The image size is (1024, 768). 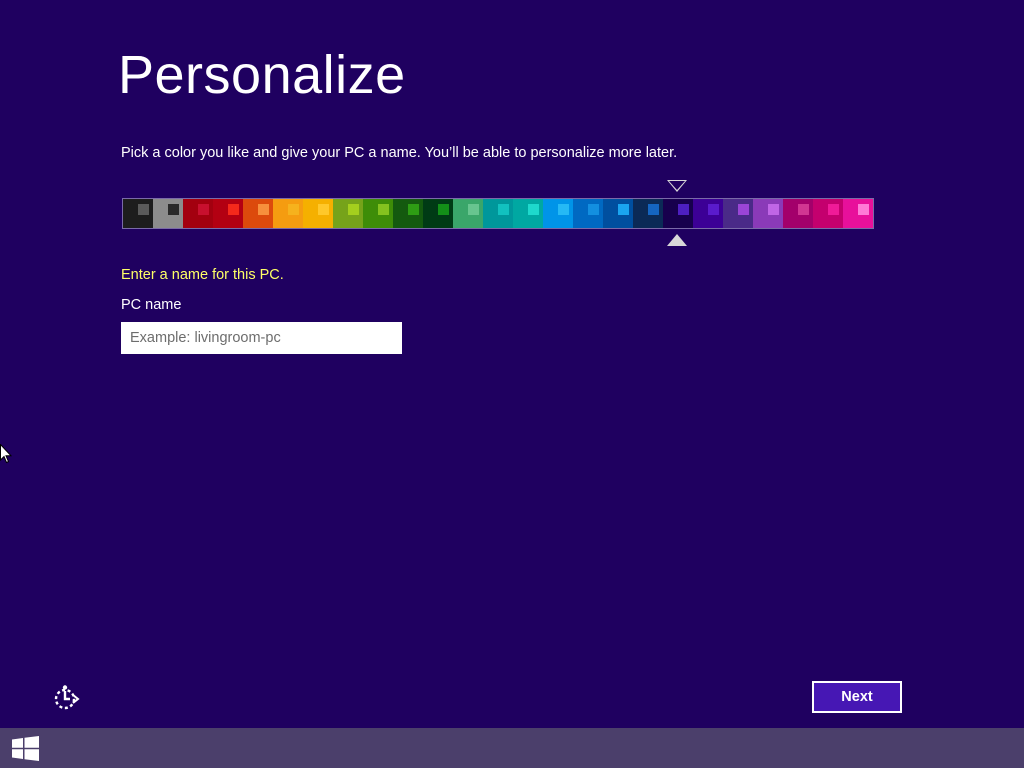 What do you see at coordinates (6, 454) in the screenshot?
I see `mouse-pointer-icon` at bounding box center [6, 454].